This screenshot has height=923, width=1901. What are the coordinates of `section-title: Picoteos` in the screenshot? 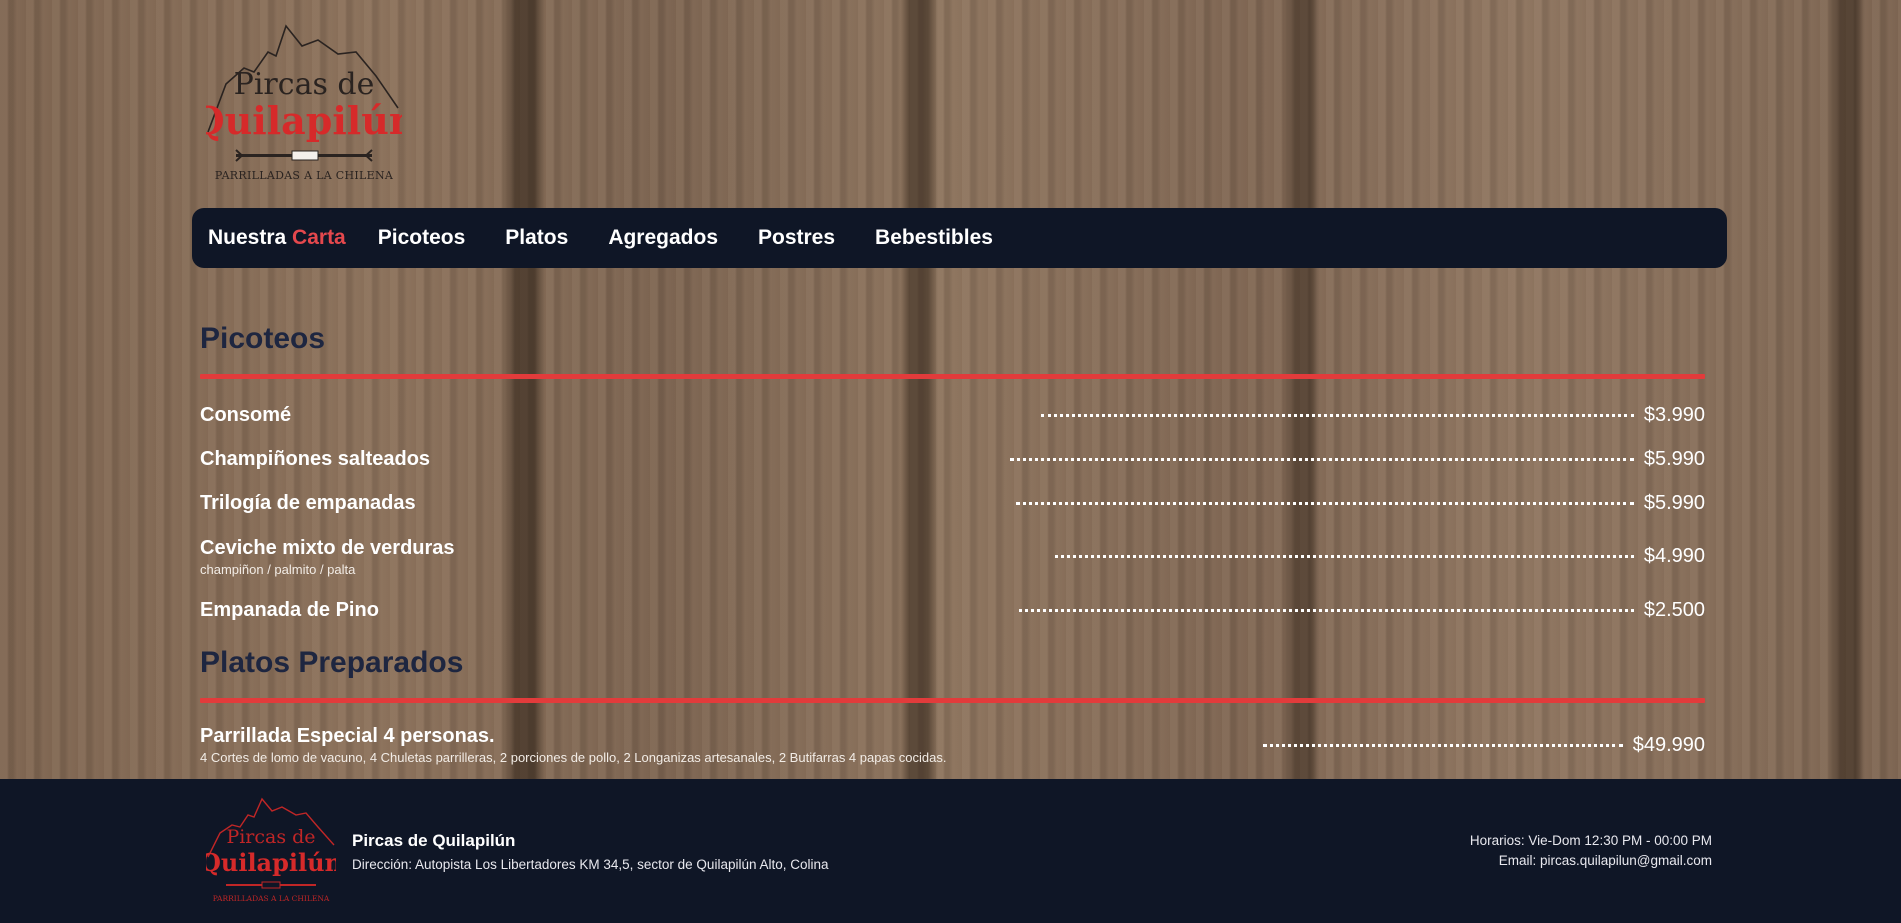 It's located at (263, 338).